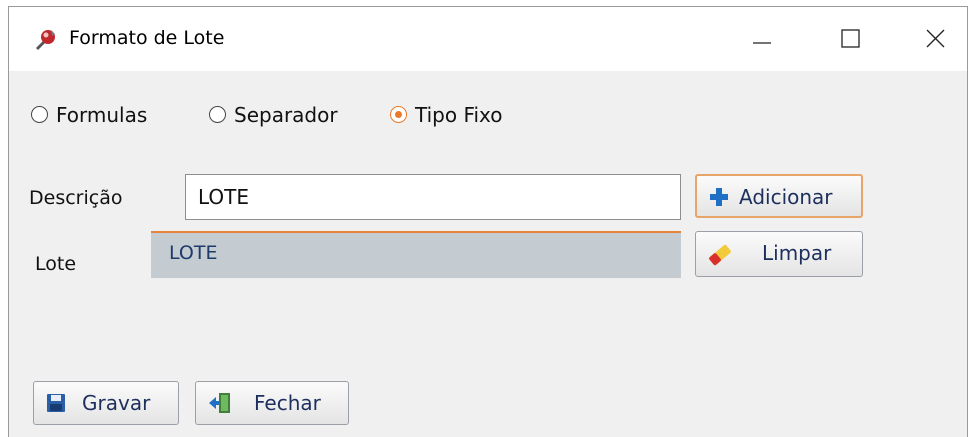  Describe the element at coordinates (56, 405) in the screenshot. I see `floppy-disk-icon` at that location.